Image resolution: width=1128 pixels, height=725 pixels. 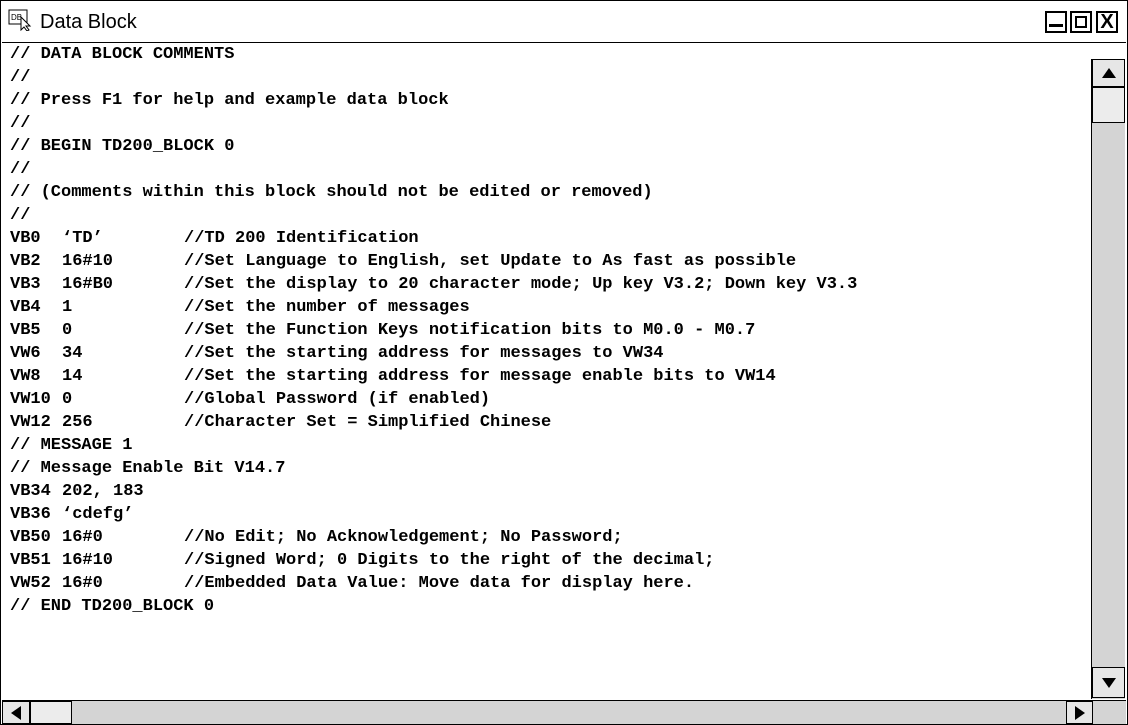 What do you see at coordinates (546, 238) in the screenshot?
I see `code-line: VB0 ‘TD’ //TD 200 Identification` at bounding box center [546, 238].